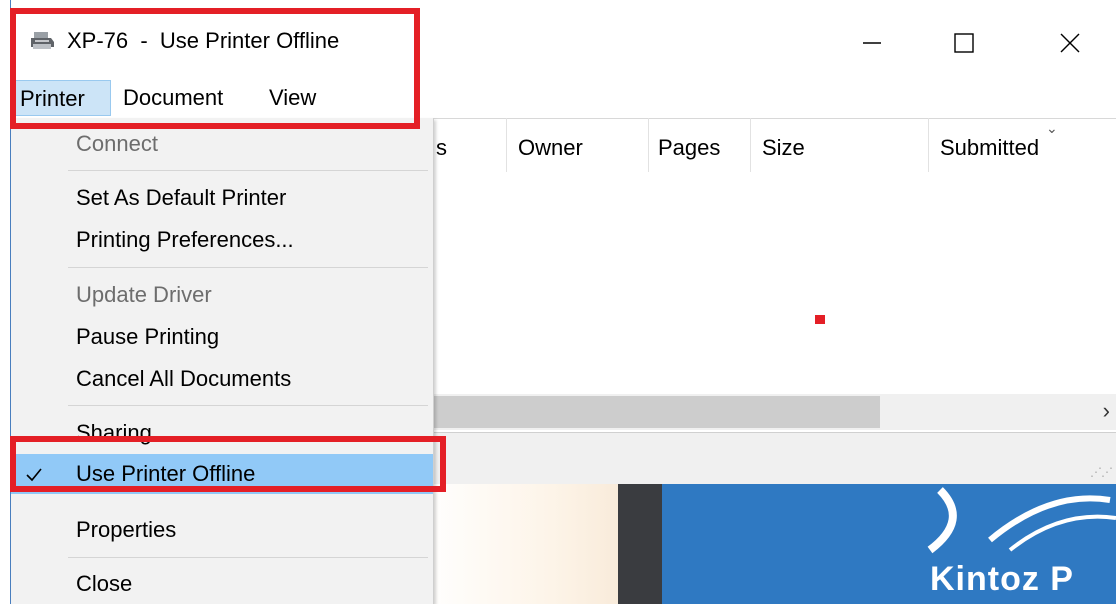 This screenshot has width=1116, height=604. Describe the element at coordinates (563, 40) in the screenshot. I see `title-bar: XP-76 - Use Printer Offline` at that location.